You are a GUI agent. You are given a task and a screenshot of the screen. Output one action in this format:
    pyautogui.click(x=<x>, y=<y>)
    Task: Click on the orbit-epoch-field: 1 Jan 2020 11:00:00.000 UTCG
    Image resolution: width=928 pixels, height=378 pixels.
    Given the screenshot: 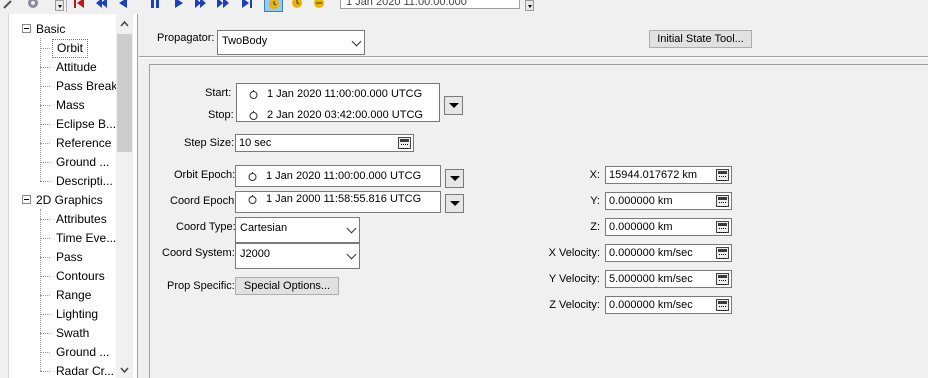 What is the action you would take?
    pyautogui.click(x=338, y=176)
    